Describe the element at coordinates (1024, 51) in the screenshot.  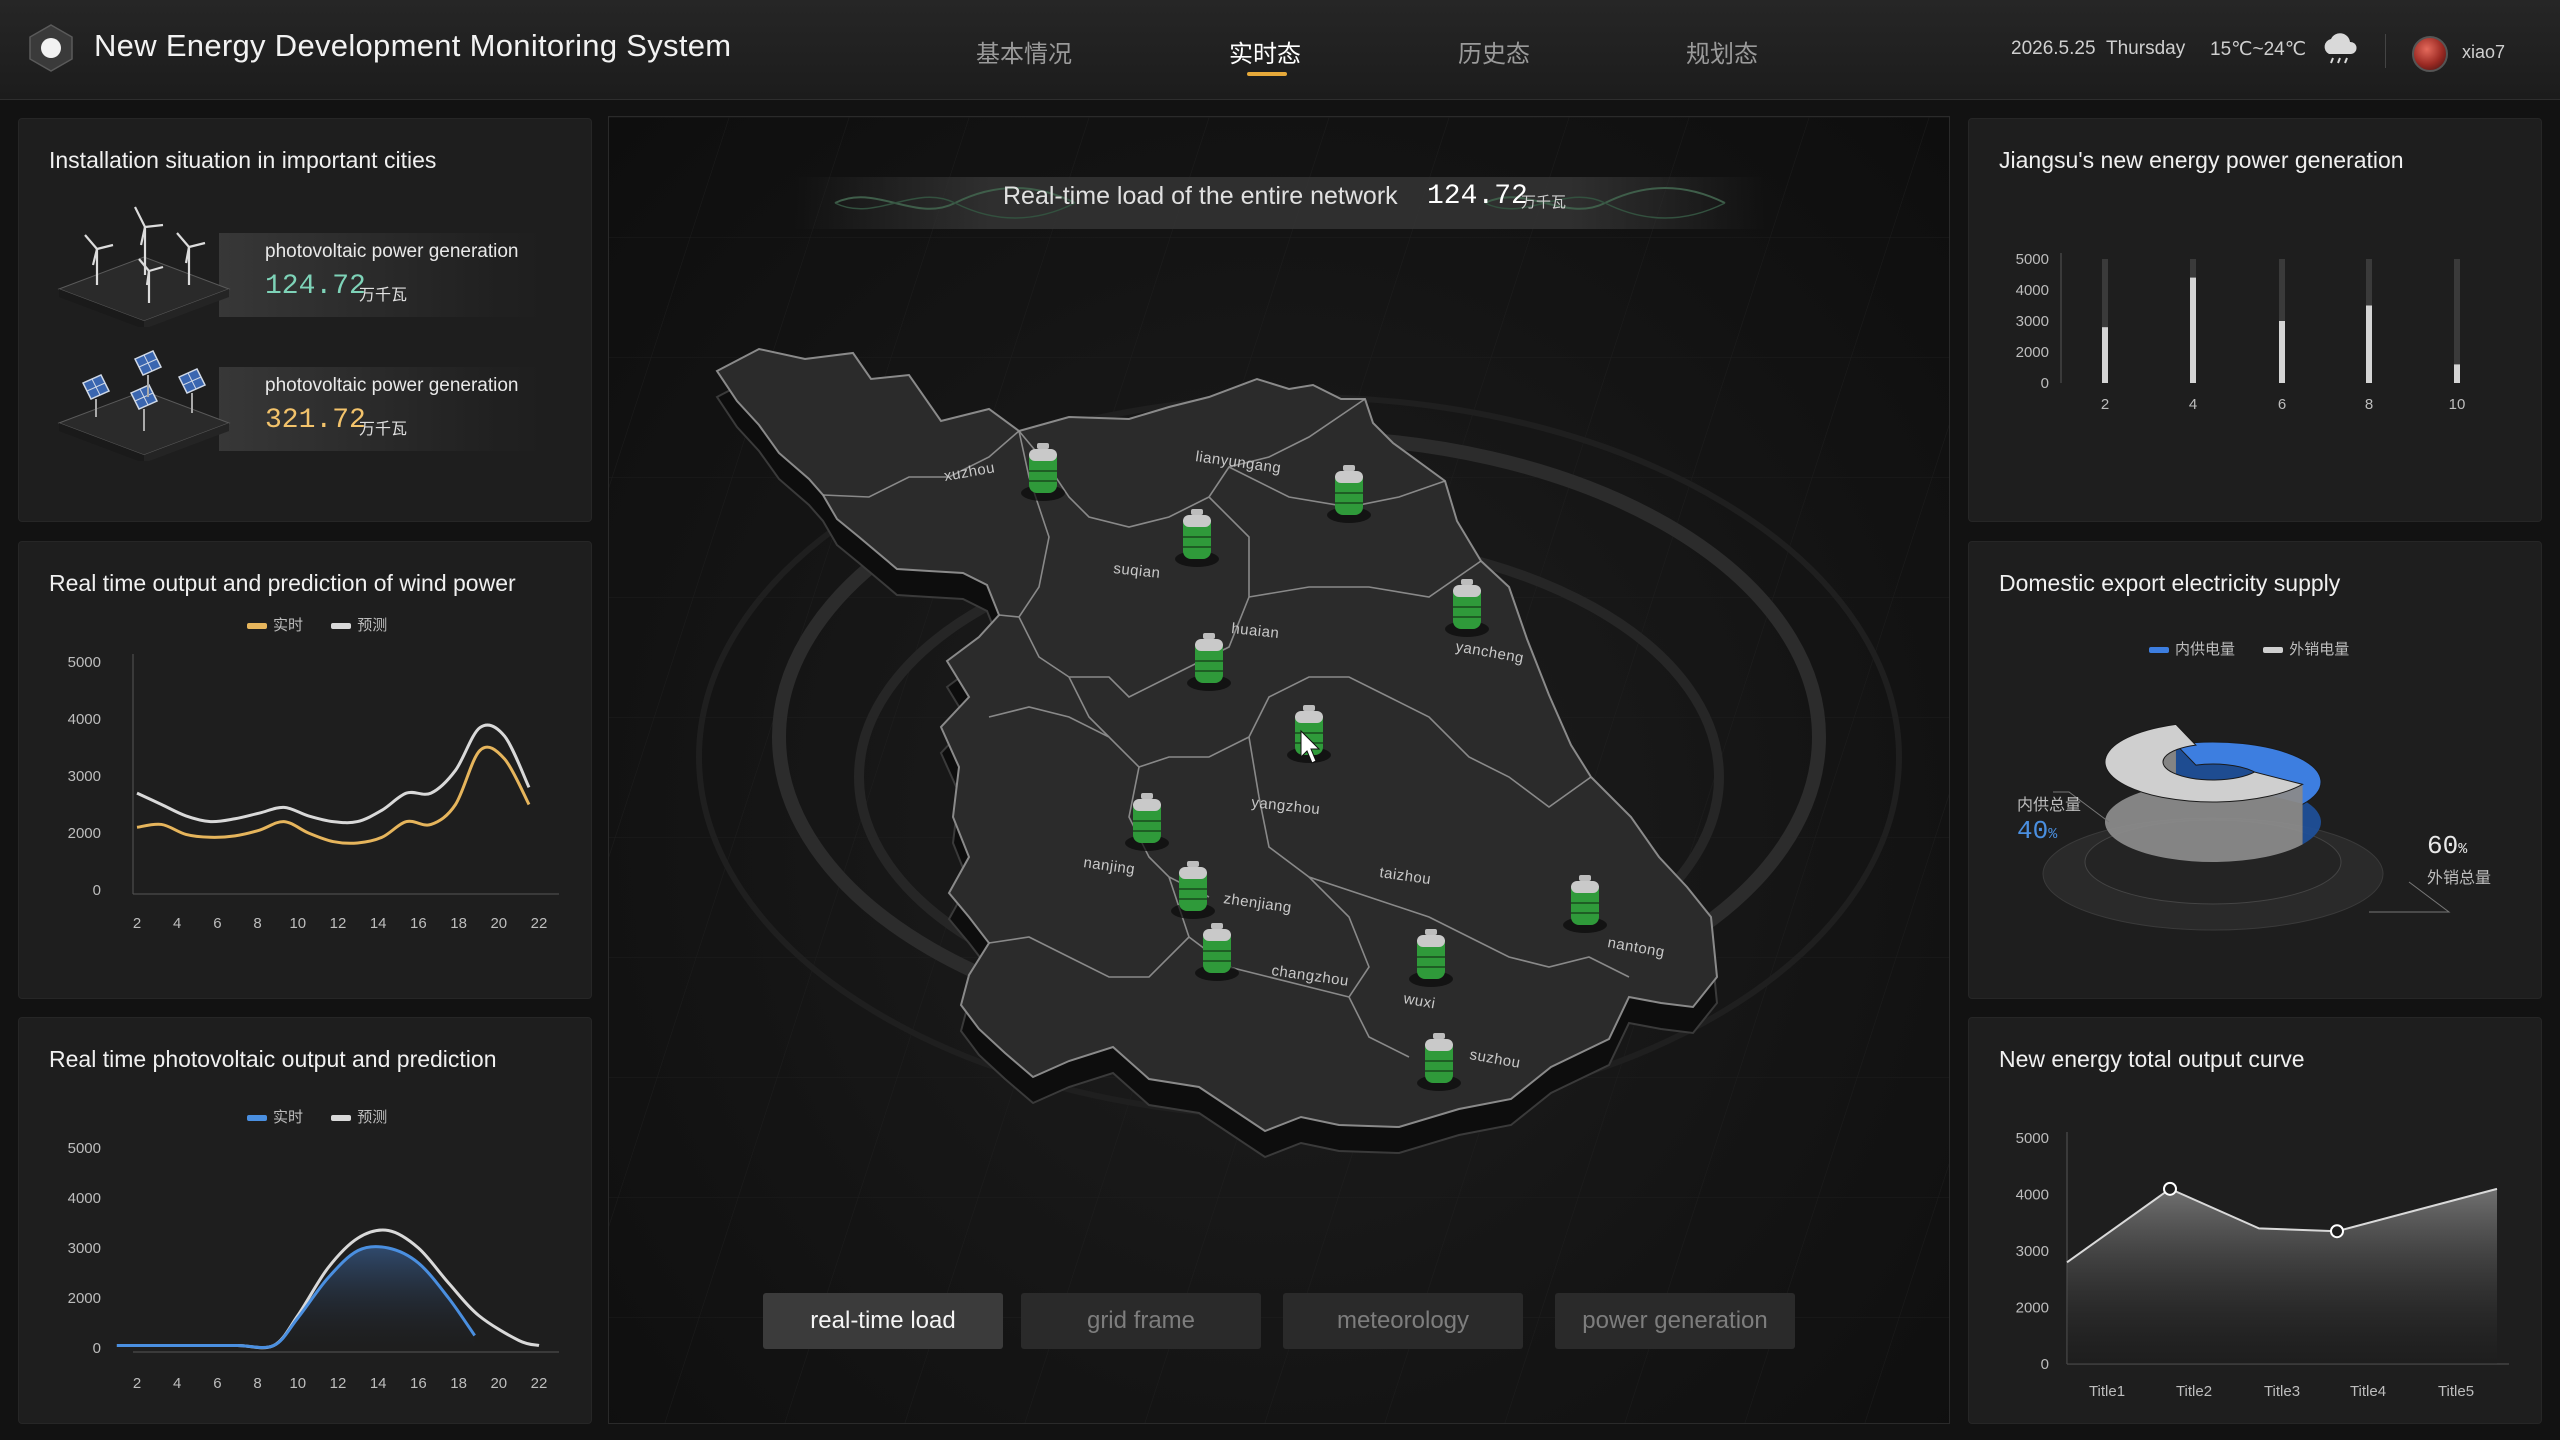
I see `tab-basic-info: 基本情况` at that location.